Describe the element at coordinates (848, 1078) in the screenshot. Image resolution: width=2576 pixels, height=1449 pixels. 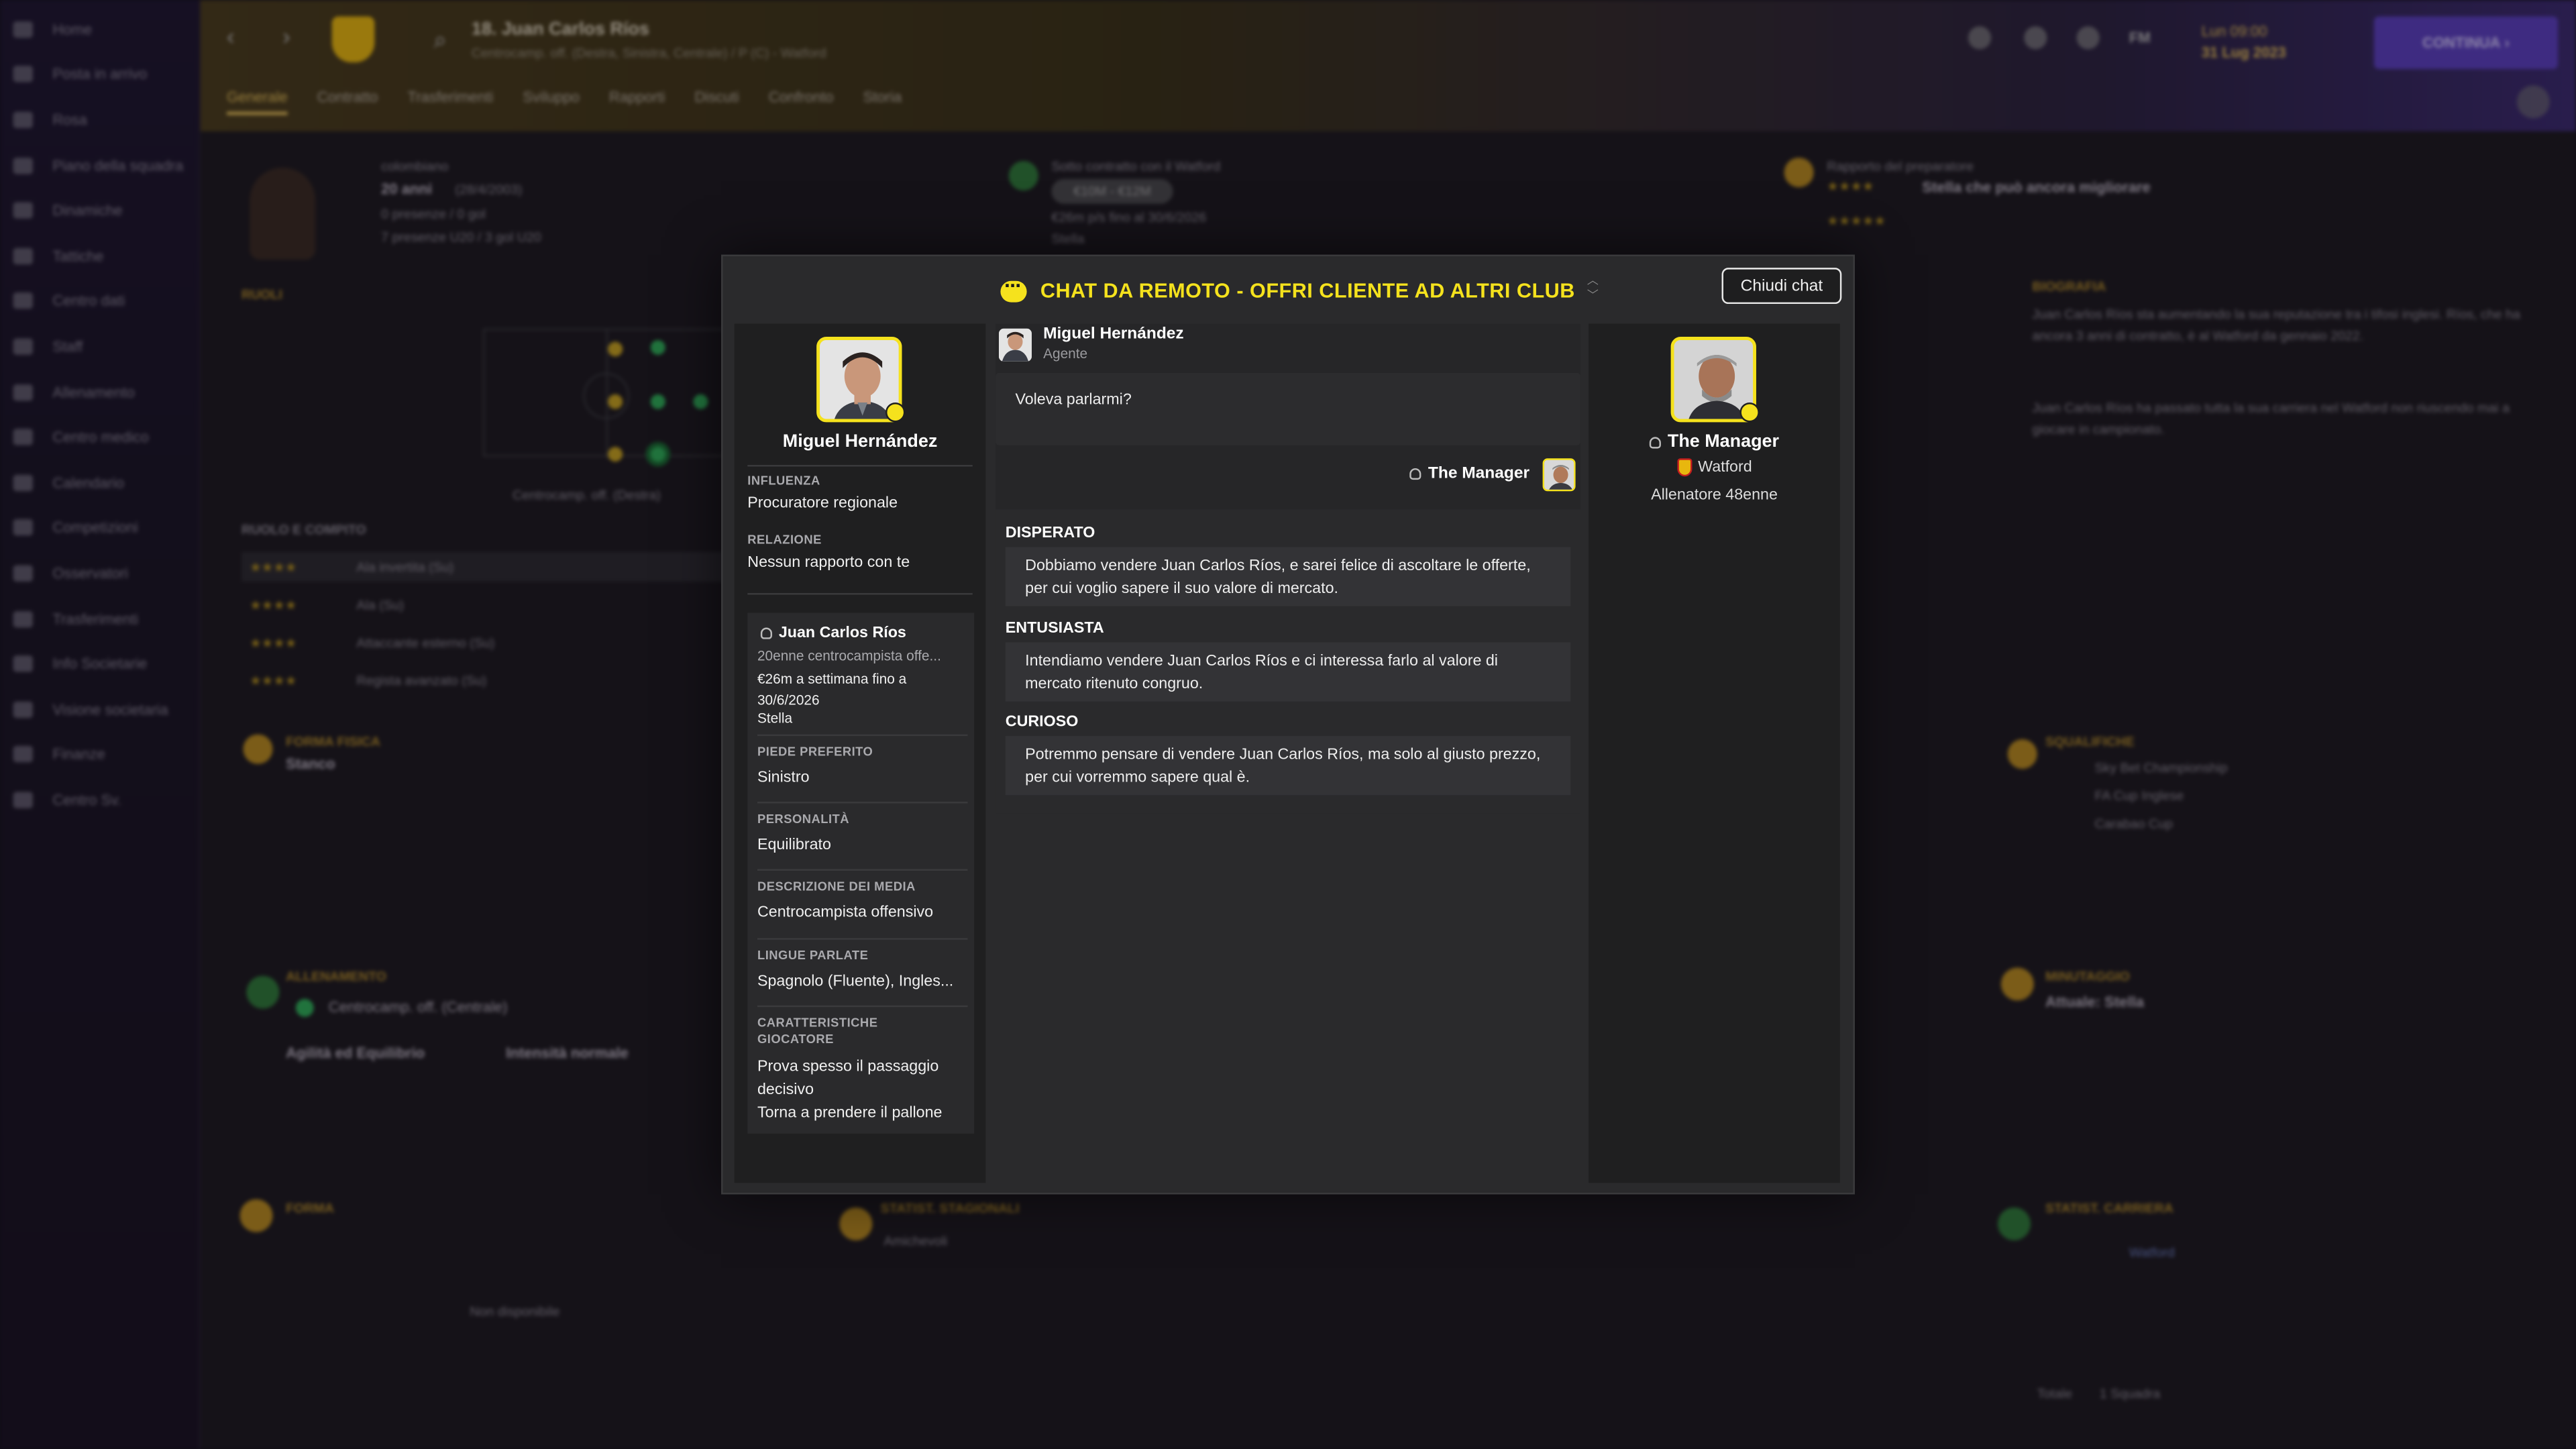
I see `trait-1: Prova spesso il passaggio decisivo` at that location.